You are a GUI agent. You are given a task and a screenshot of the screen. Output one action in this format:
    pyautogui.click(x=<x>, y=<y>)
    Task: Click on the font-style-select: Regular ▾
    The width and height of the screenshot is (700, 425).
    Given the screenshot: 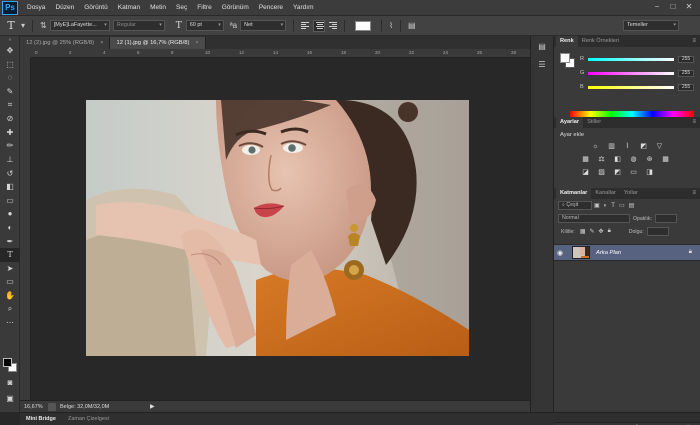 What is the action you would take?
    pyautogui.click(x=138, y=25)
    